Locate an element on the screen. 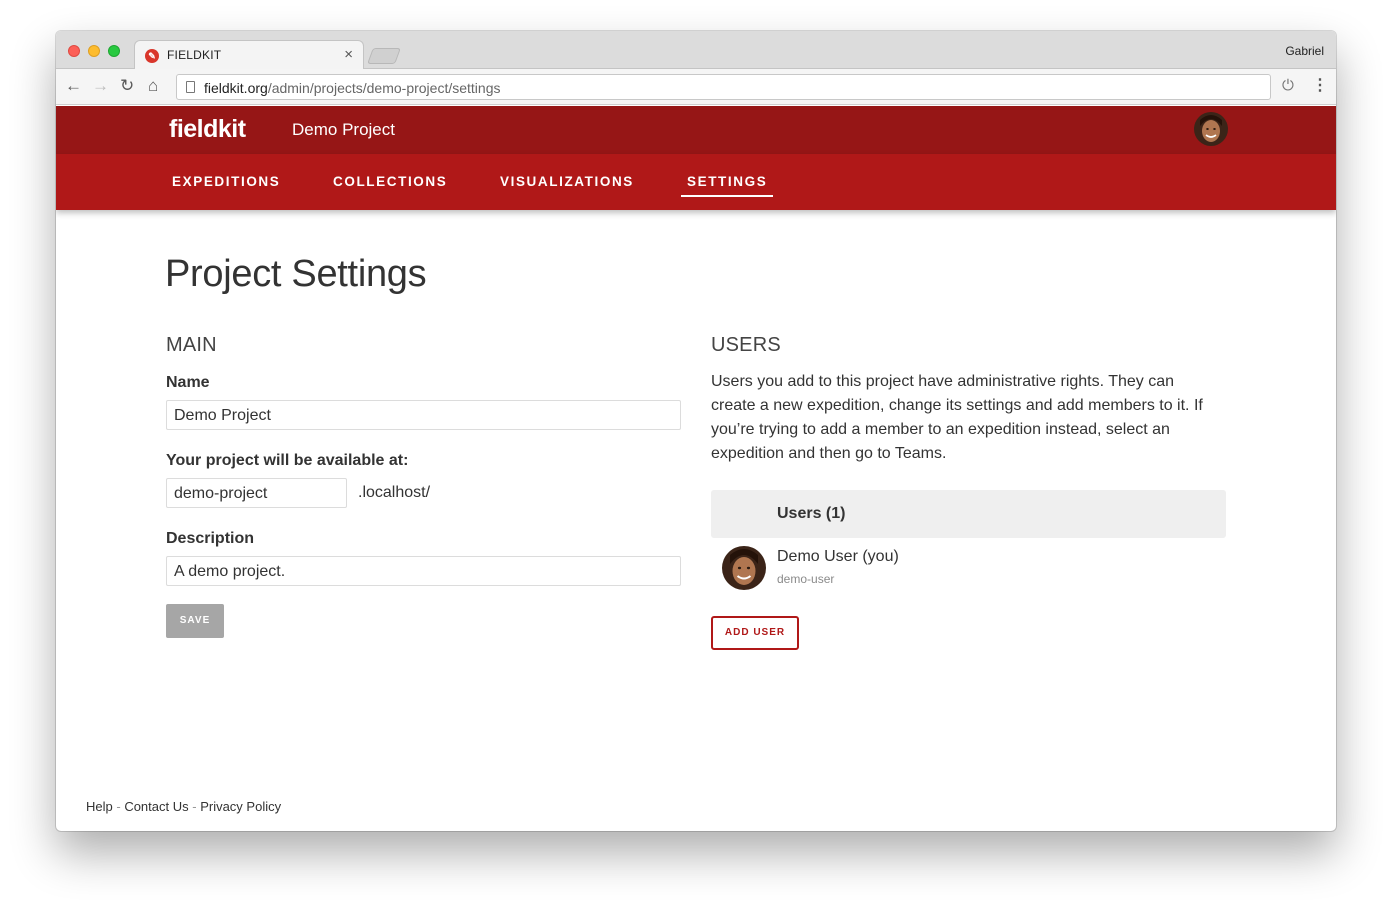  power-icon: ⏻ is located at coordinates (1288, 85).